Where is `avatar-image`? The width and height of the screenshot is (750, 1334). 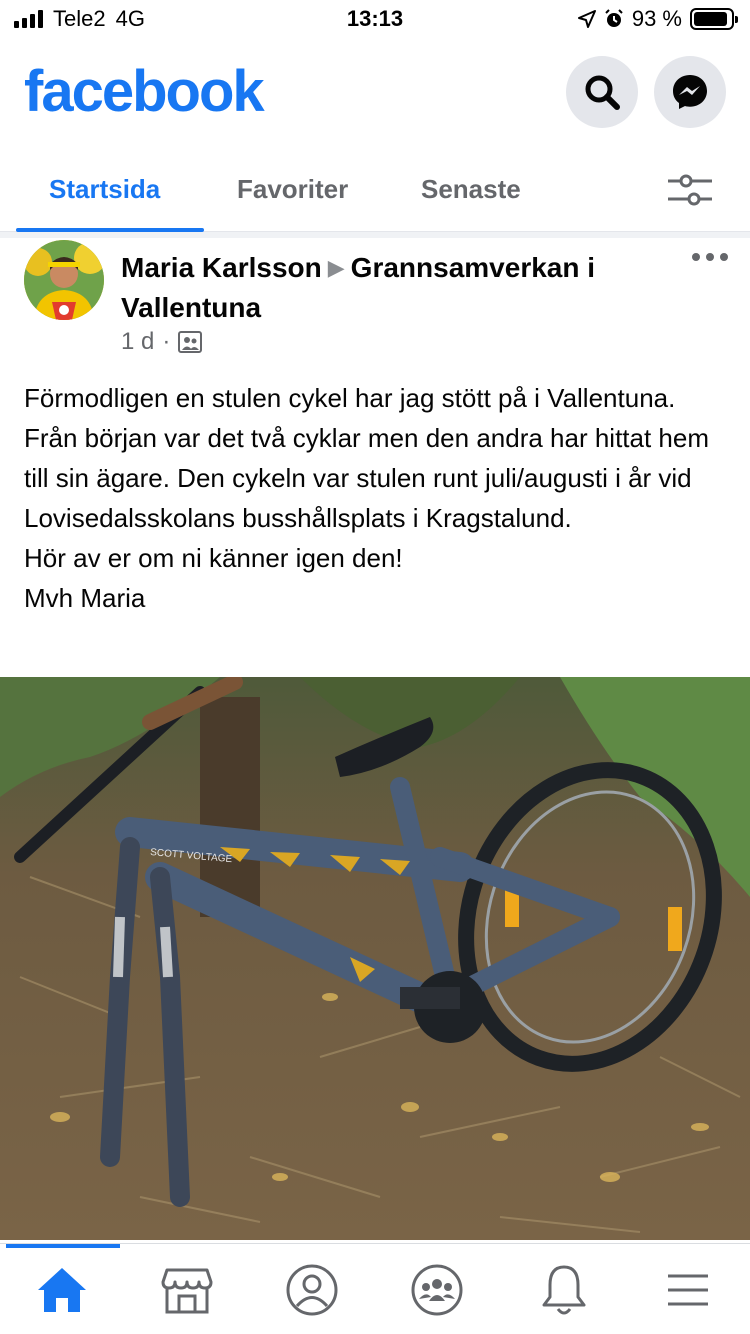
avatar-image is located at coordinates (64, 280).